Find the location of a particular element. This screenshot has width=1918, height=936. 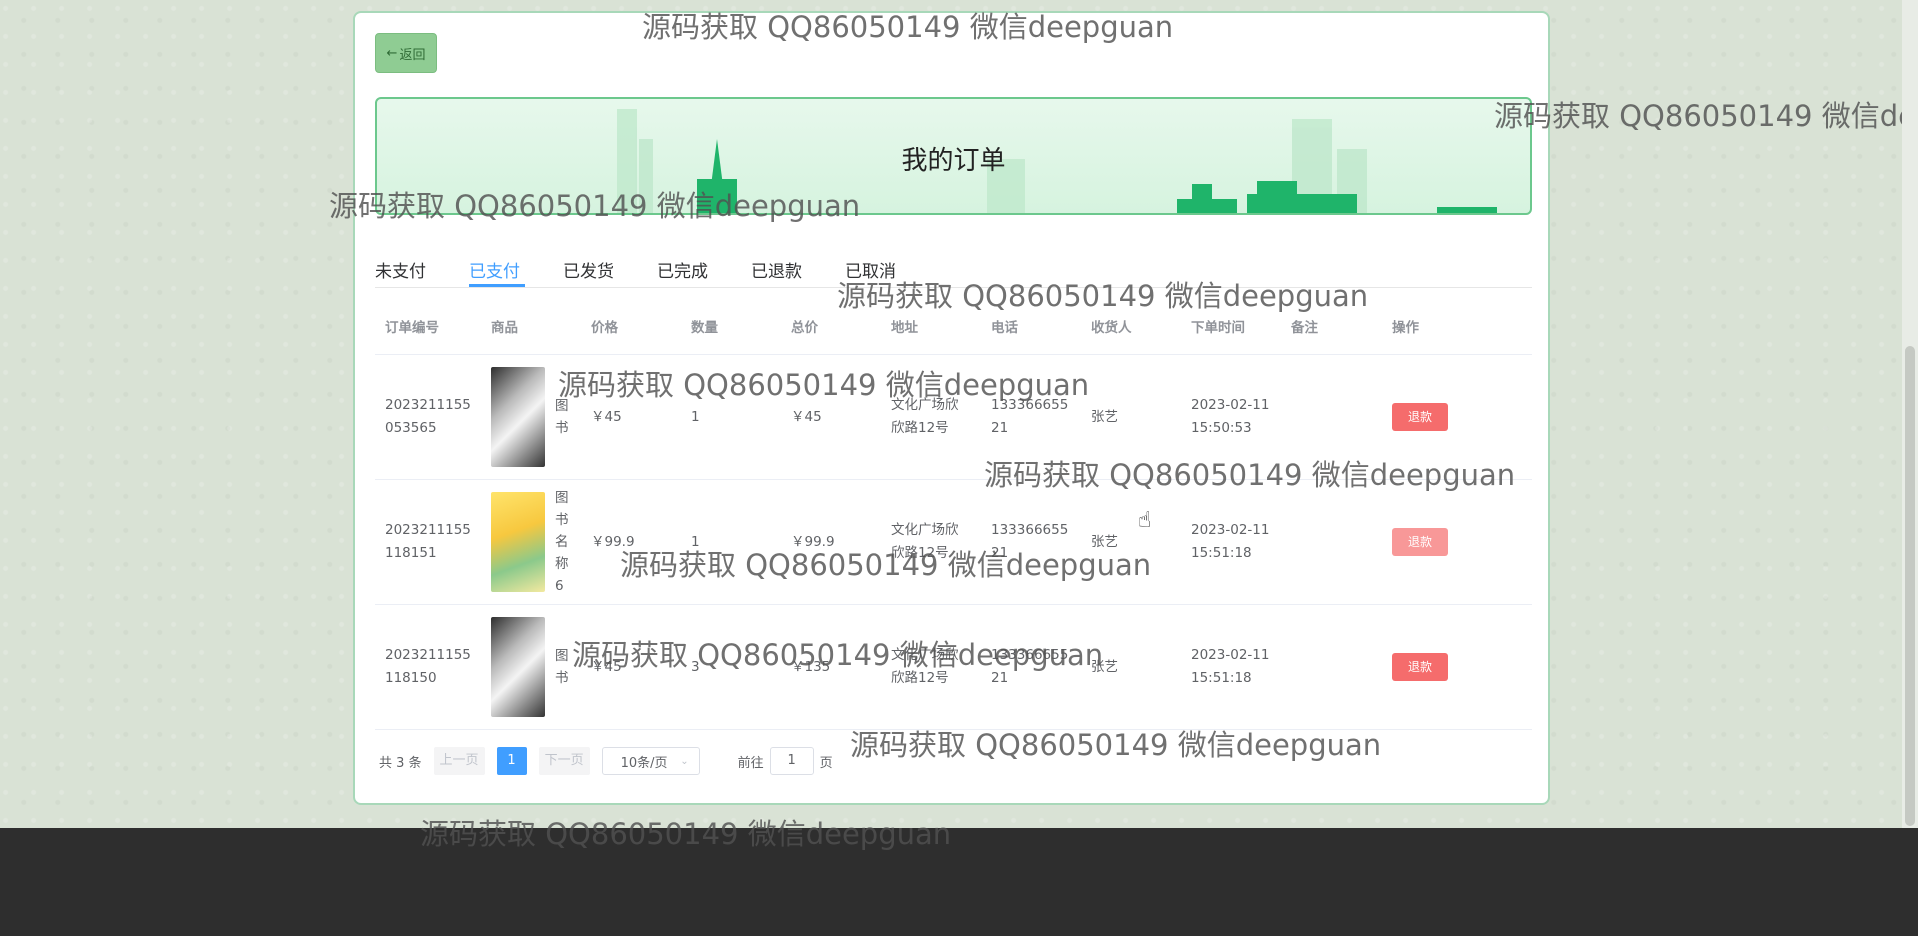

col-header-note: 备注 is located at coordinates (1331, 326).